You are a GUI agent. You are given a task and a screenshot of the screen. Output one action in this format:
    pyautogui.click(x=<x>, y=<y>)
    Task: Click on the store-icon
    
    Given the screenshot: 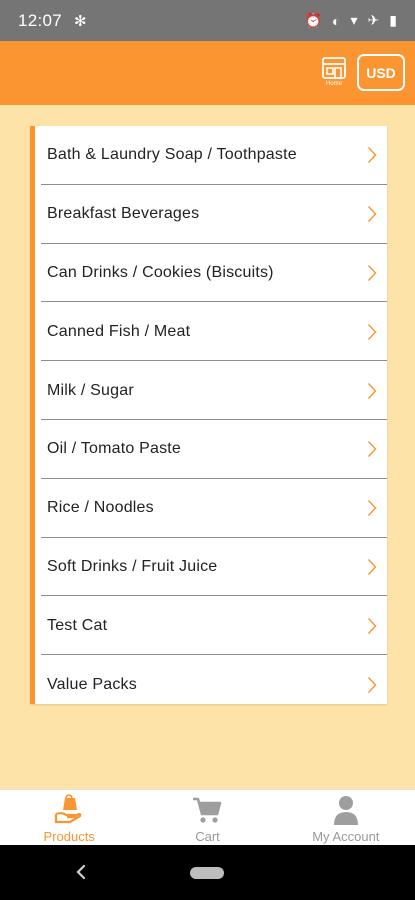 What is the action you would take?
    pyautogui.click(x=334, y=68)
    